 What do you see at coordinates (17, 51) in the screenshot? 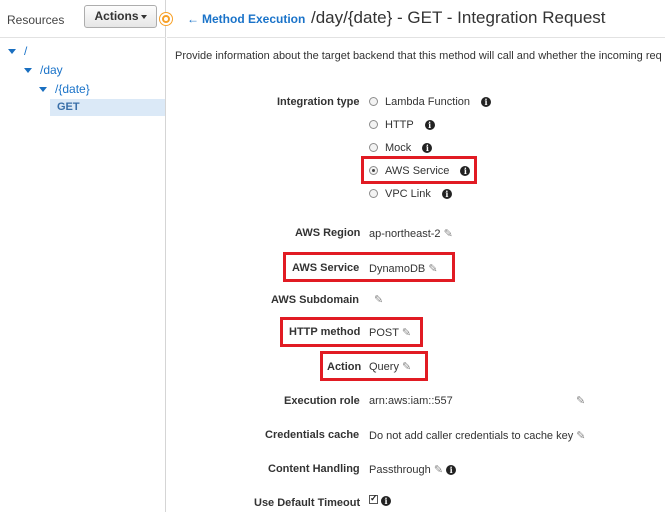
I see `tree-item-root: /` at bounding box center [17, 51].